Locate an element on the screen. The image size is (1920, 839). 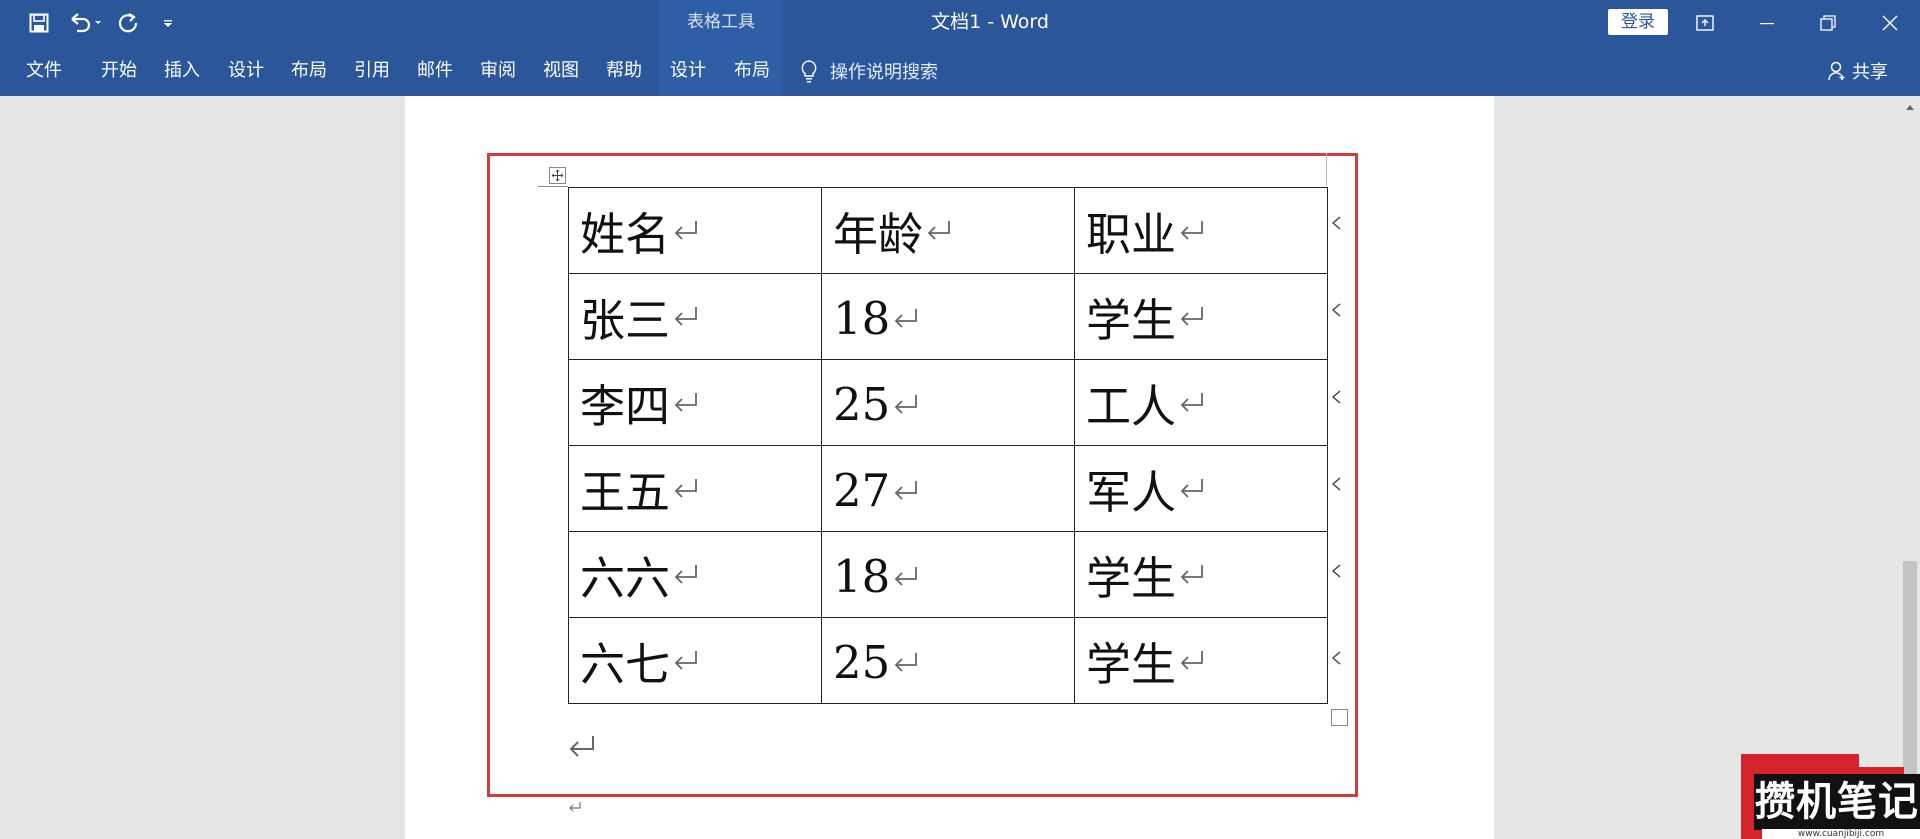
table-cell-text: 王五 is located at coordinates (625, 492).